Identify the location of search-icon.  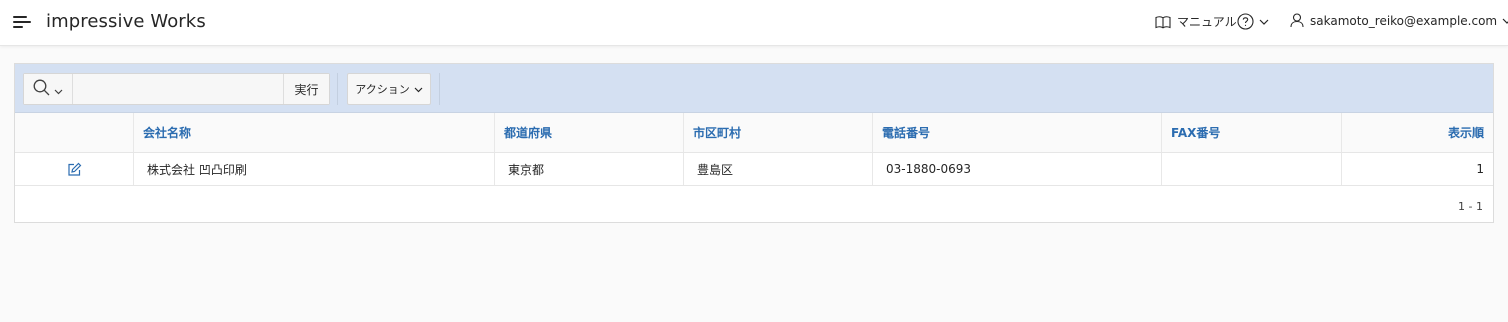
(41, 89).